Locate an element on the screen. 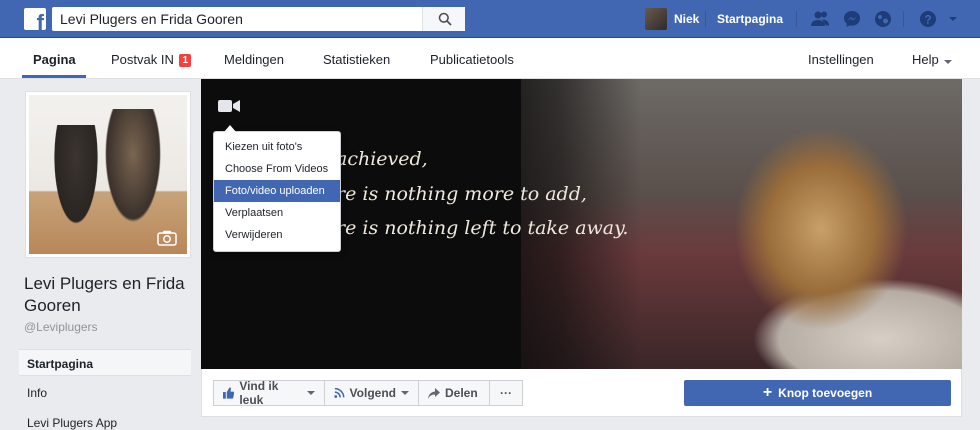 The height and width of the screenshot is (430, 980). profile-photo is located at coordinates (108, 174).